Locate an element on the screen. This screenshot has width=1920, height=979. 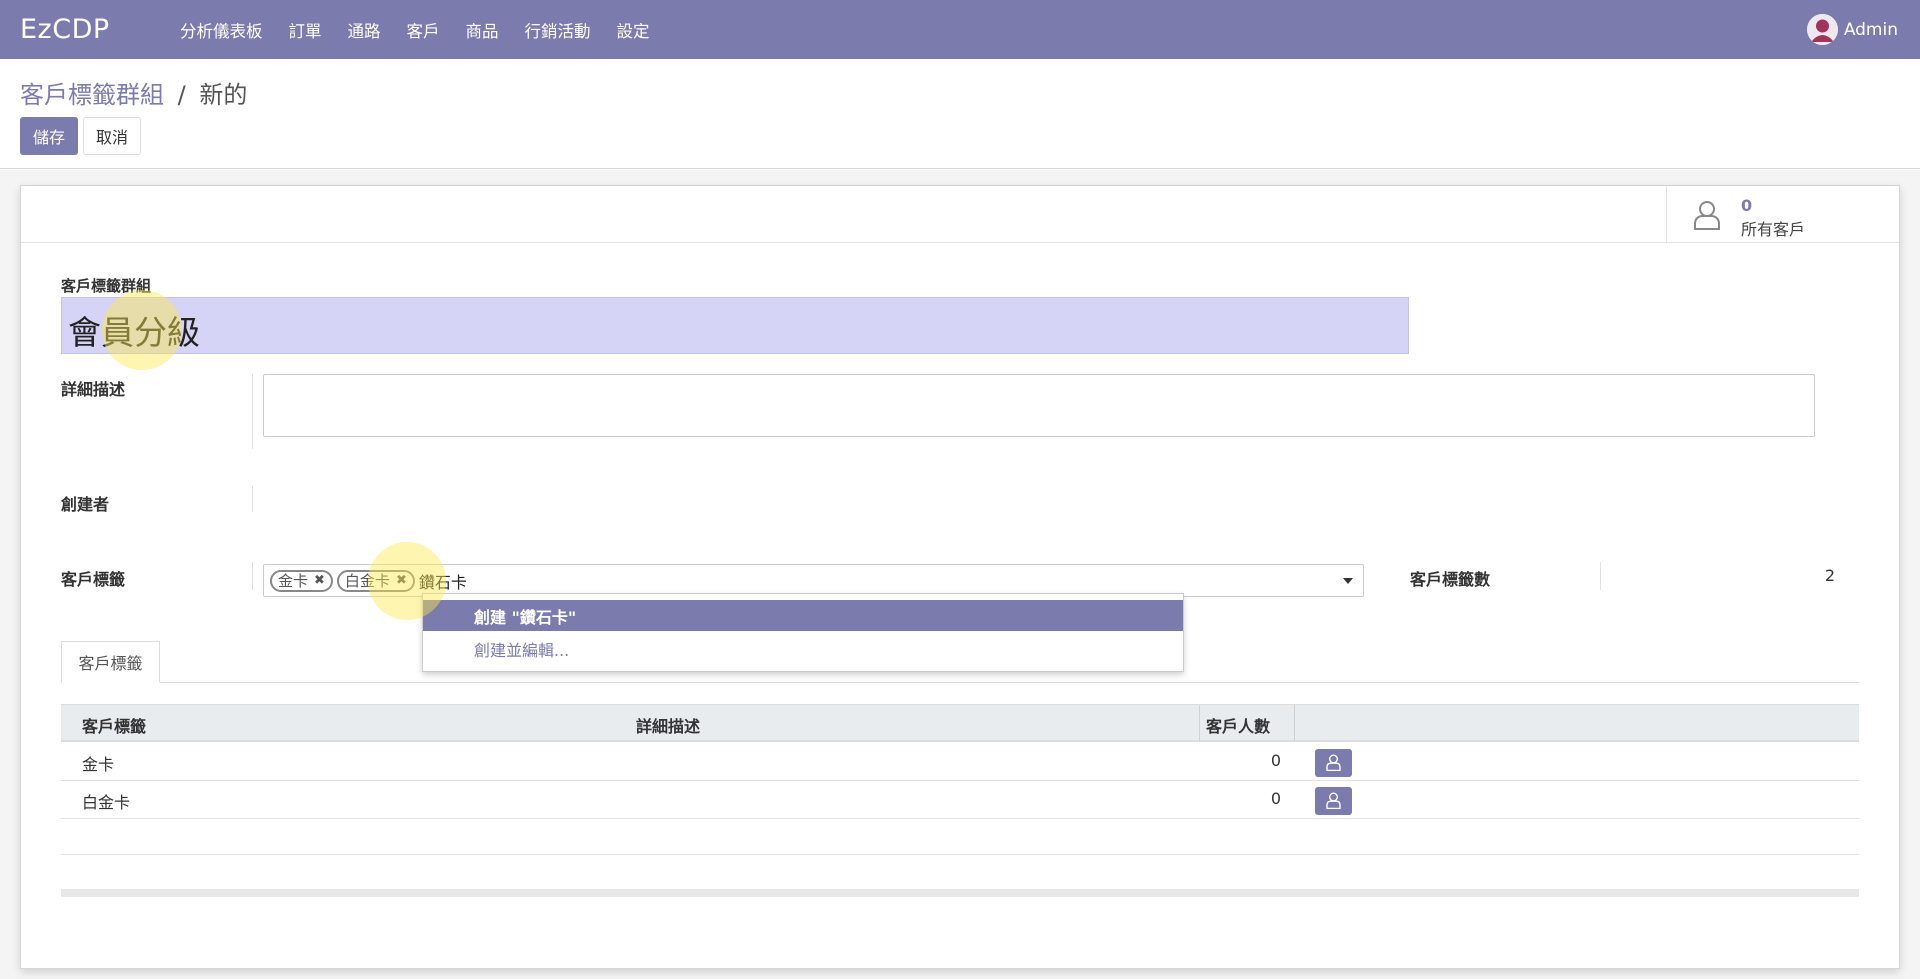
tag-count-value: 2 is located at coordinates (1829, 575).